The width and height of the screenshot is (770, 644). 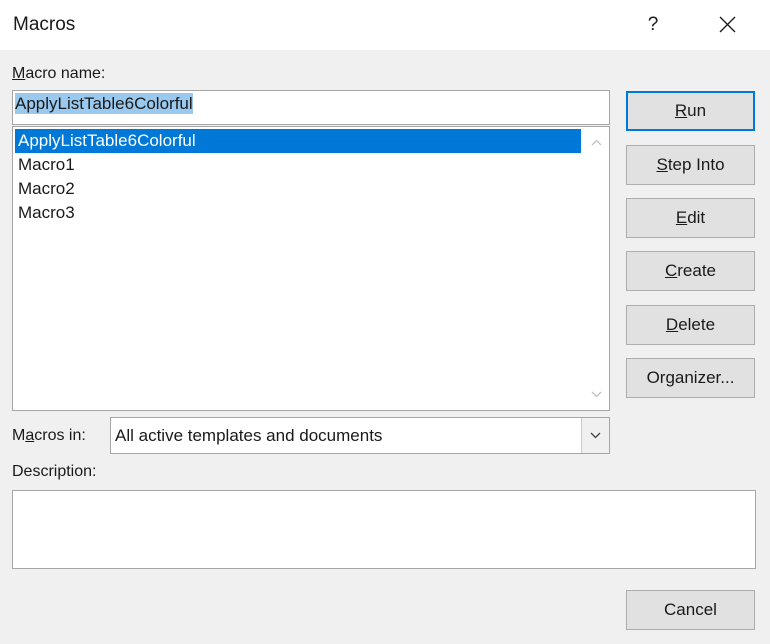 I want to click on close-icon, so click(x=727, y=24).